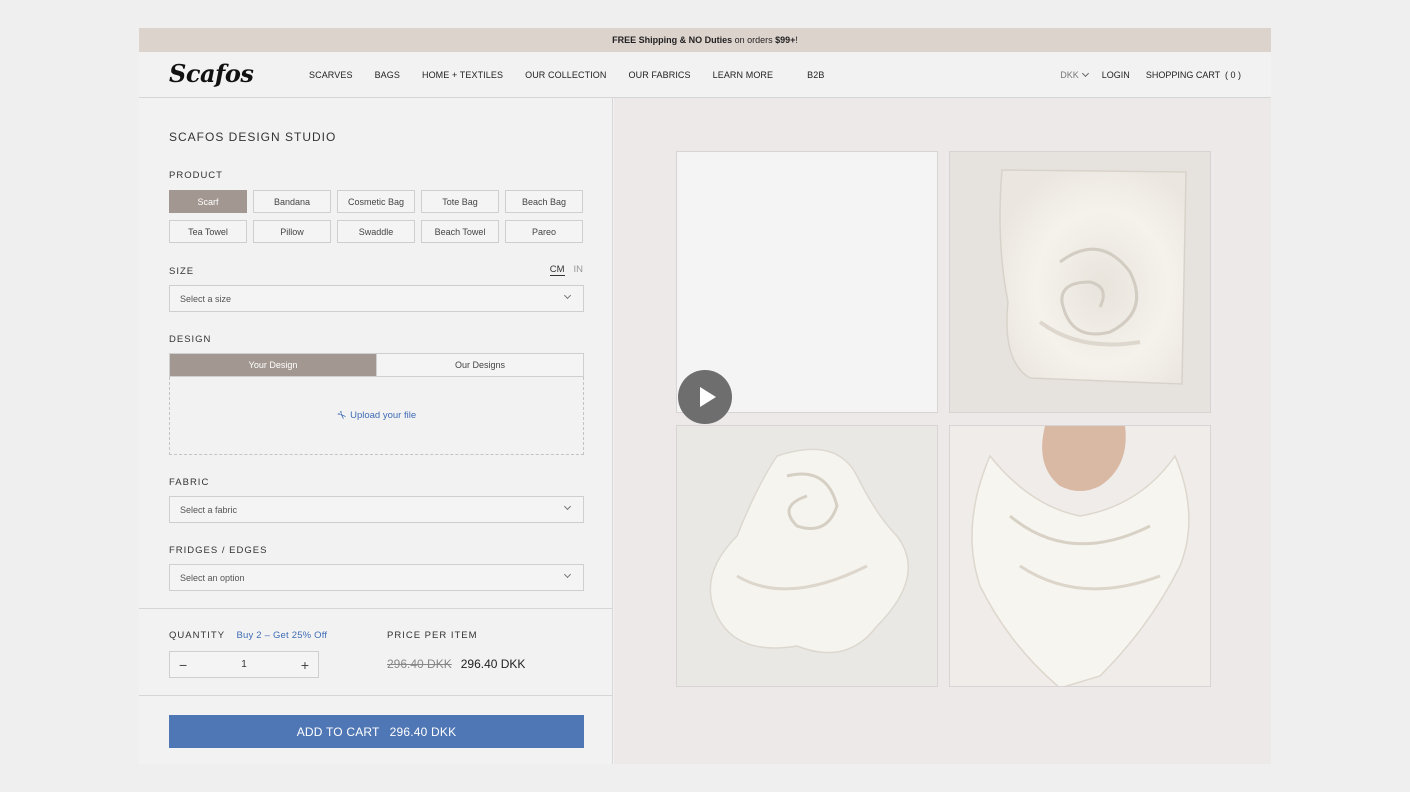  What do you see at coordinates (557, 270) in the screenshot?
I see `unit-cm: CM` at bounding box center [557, 270].